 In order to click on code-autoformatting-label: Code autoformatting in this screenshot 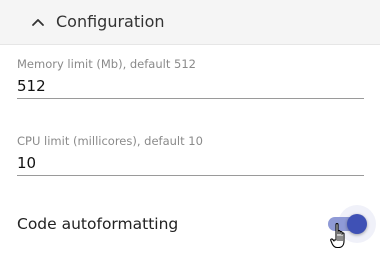, I will do `click(98, 224)`.